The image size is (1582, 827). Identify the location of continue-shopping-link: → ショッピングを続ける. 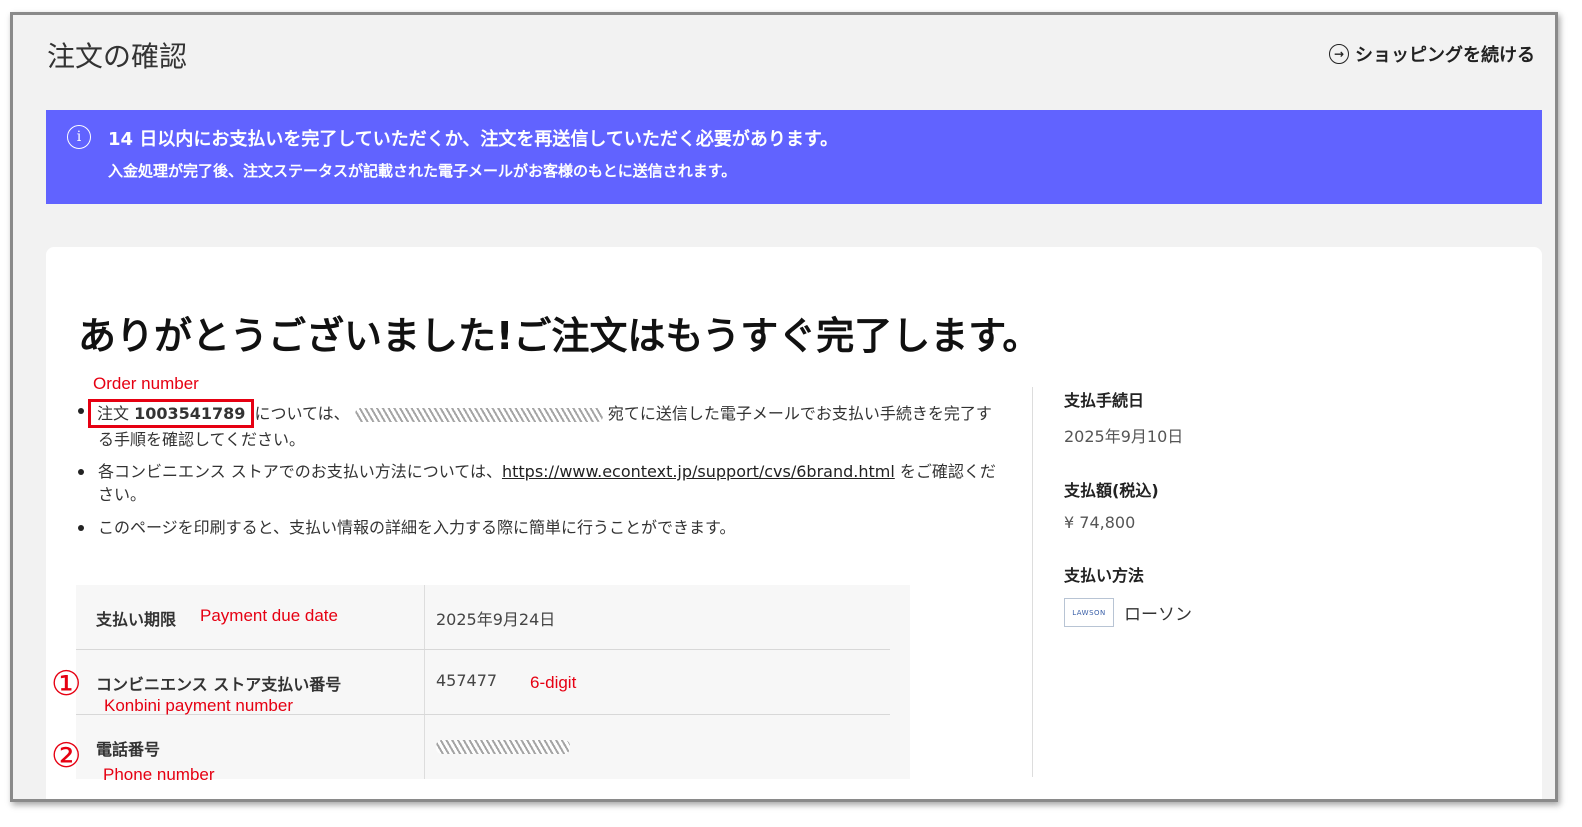
(1432, 54).